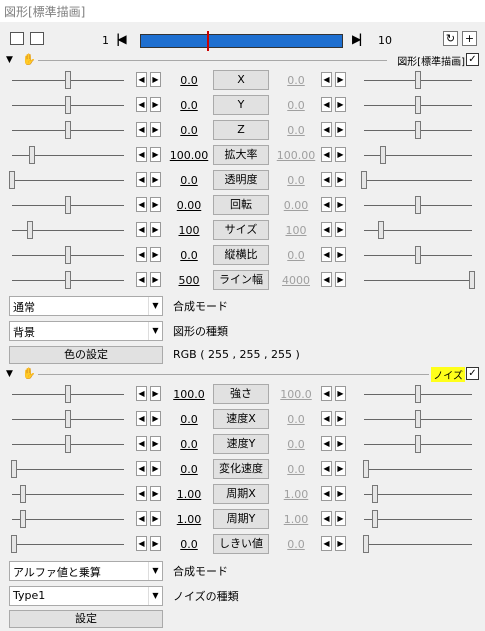 The width and height of the screenshot is (485, 631). I want to click on refresh-icon: ↻, so click(450, 38).